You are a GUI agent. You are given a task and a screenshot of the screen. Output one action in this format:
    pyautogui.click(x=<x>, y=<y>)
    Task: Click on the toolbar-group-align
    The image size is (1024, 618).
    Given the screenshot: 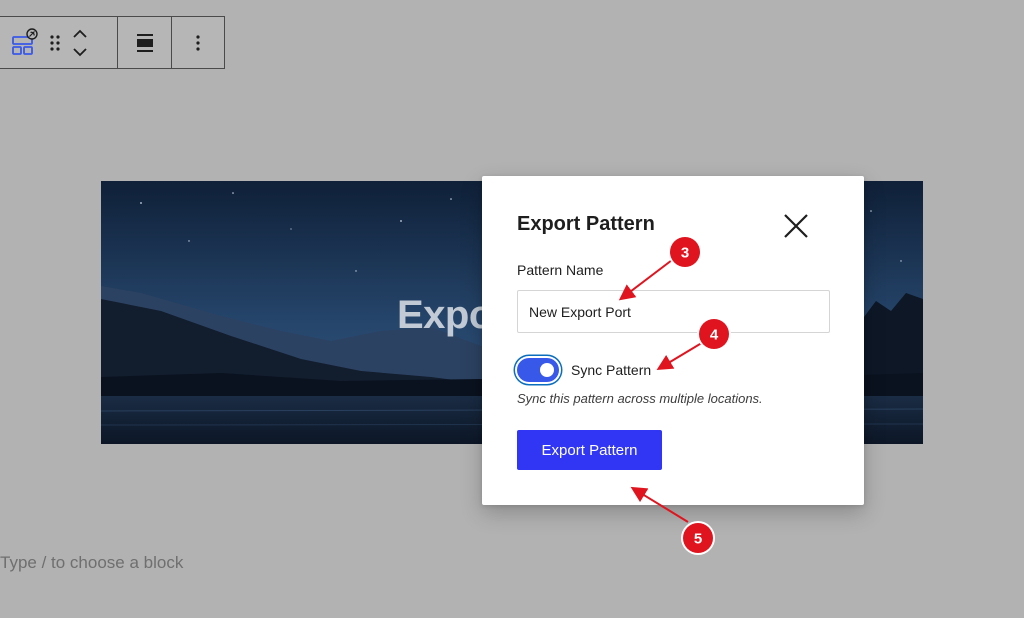 What is the action you would take?
    pyautogui.click(x=144, y=42)
    